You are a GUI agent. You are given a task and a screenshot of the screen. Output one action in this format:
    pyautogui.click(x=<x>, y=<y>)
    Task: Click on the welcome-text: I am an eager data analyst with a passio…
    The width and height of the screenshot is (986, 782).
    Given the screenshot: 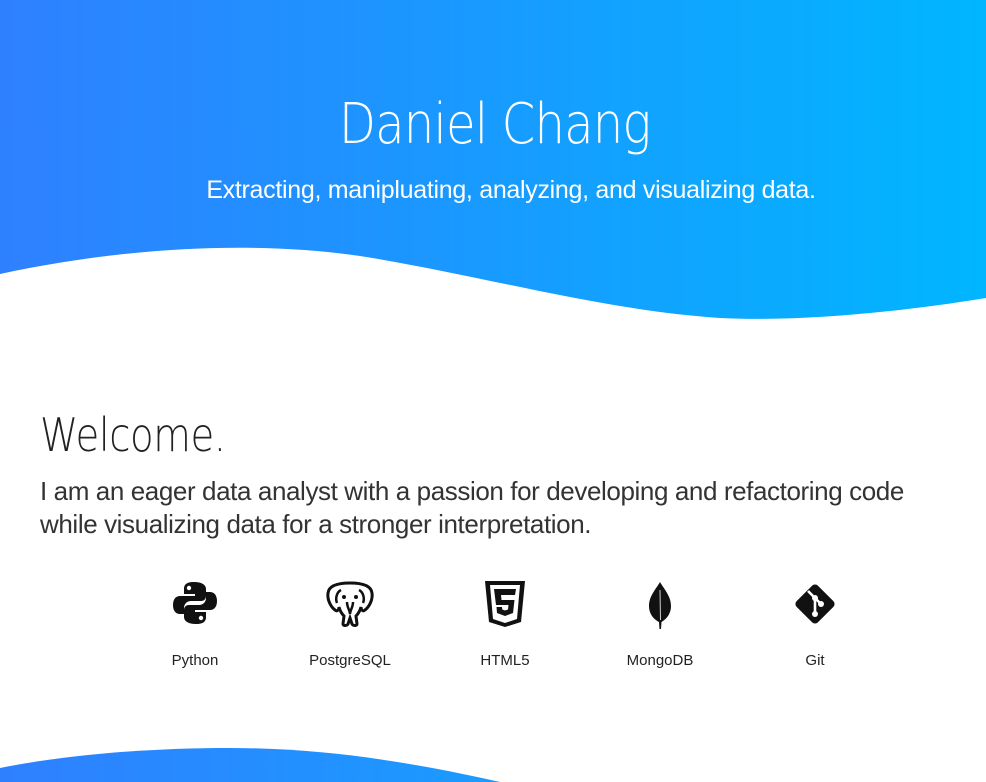 What is the action you would take?
    pyautogui.click(x=472, y=507)
    